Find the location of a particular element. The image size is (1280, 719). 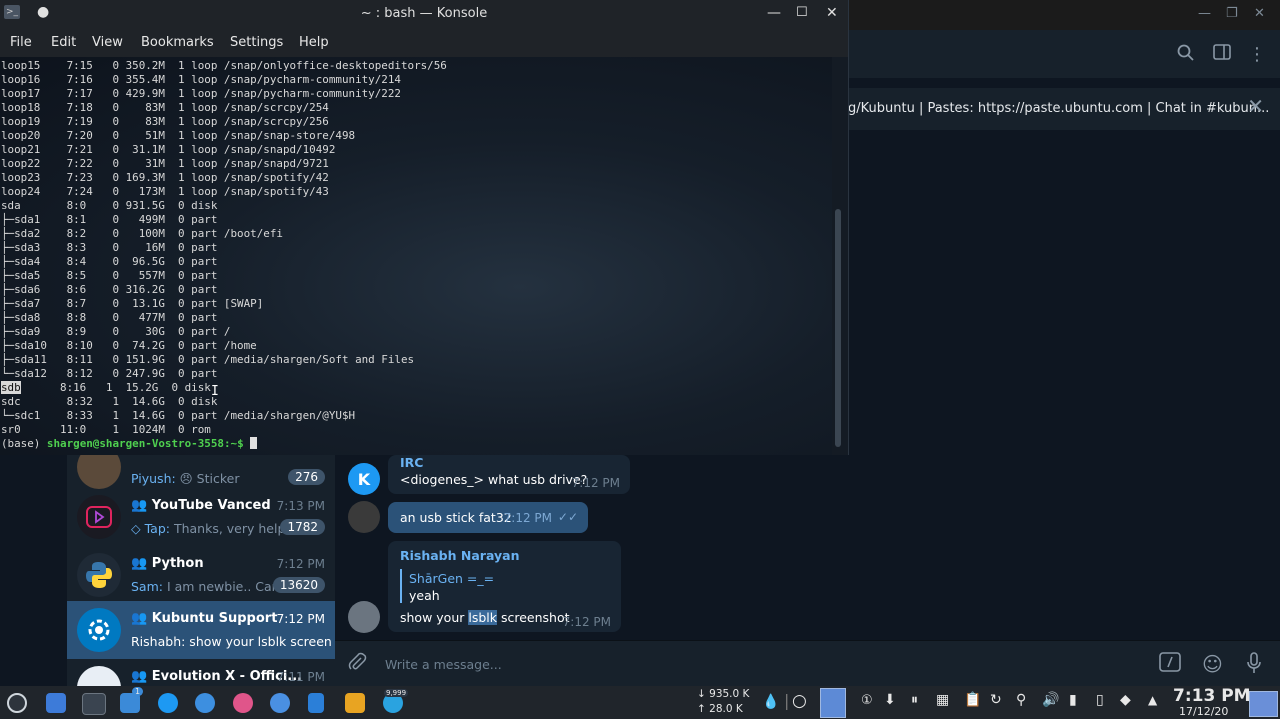

download-icon: ⬇ is located at coordinates (890, 700).